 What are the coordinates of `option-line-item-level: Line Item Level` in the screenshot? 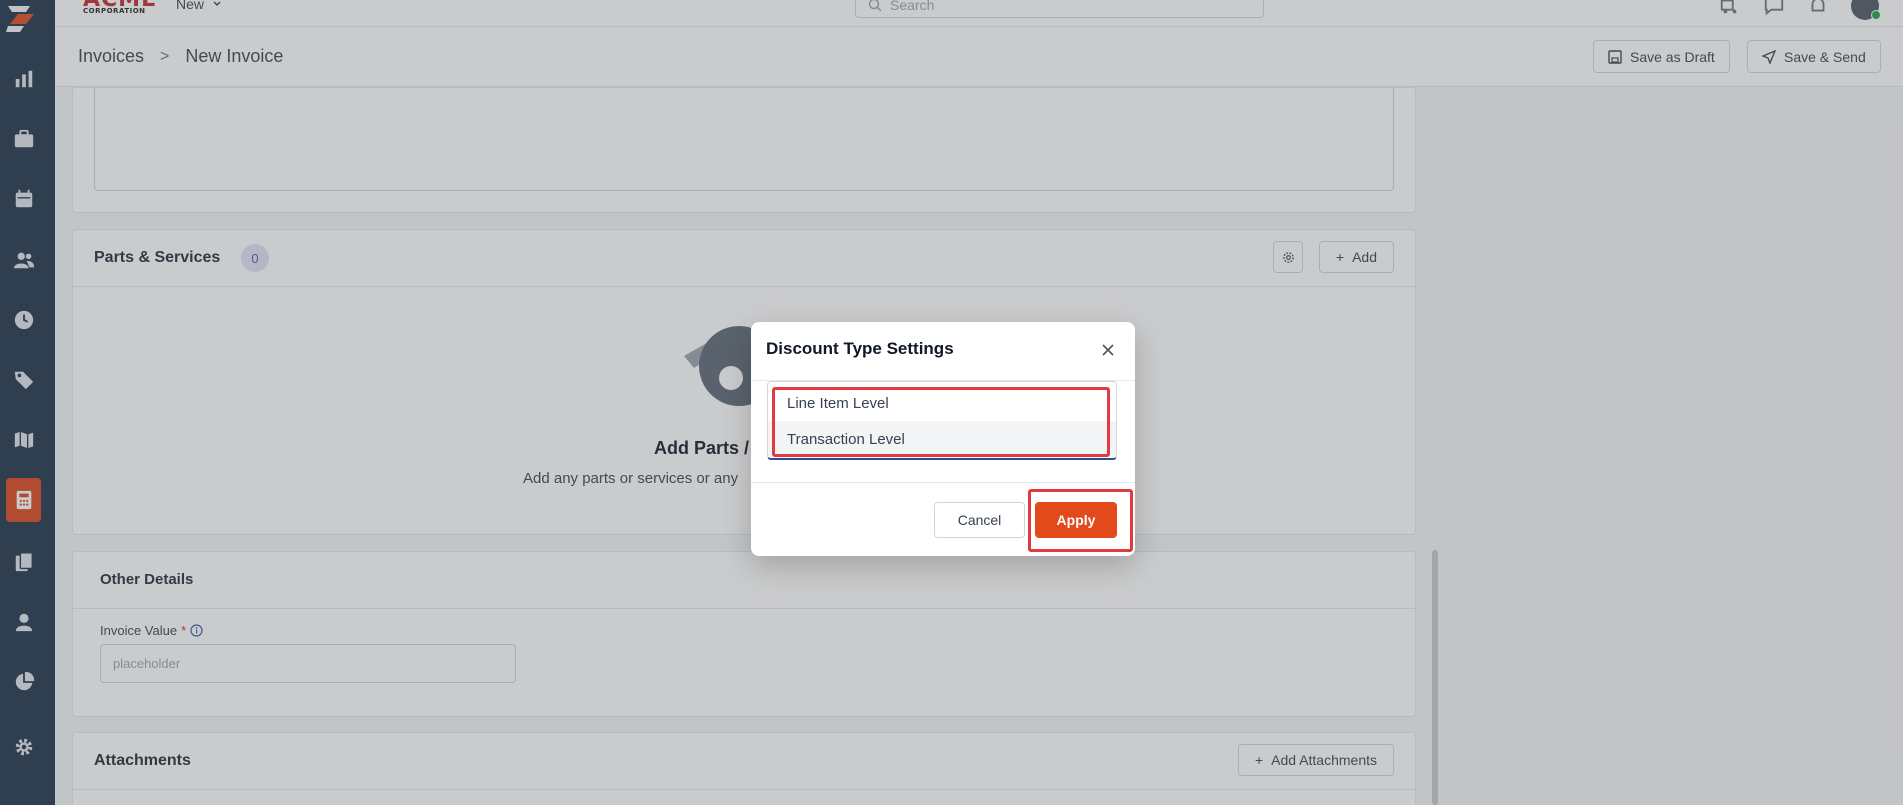 It's located at (942, 403).